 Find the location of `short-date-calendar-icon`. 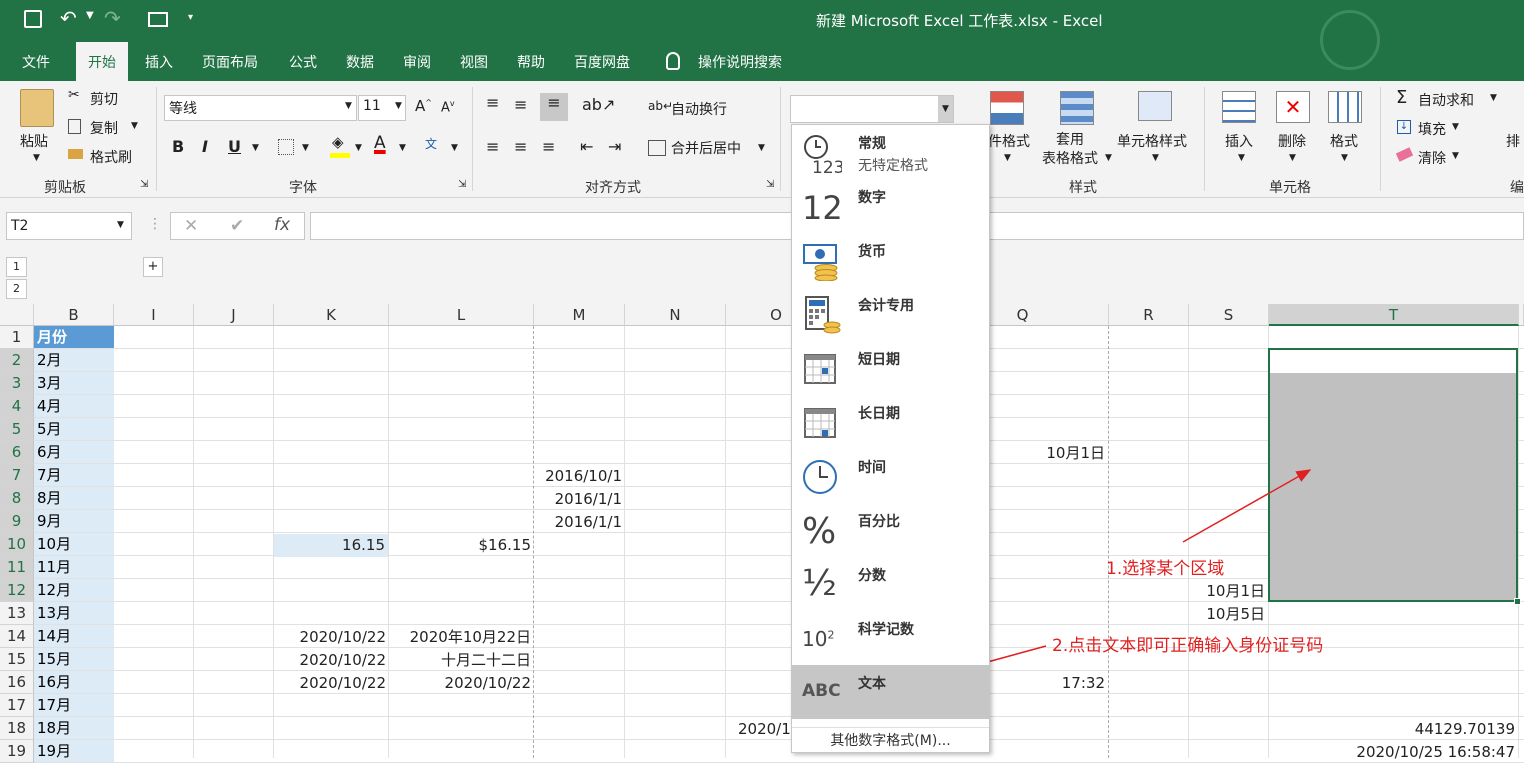

short-date-calendar-icon is located at coordinates (820, 369).